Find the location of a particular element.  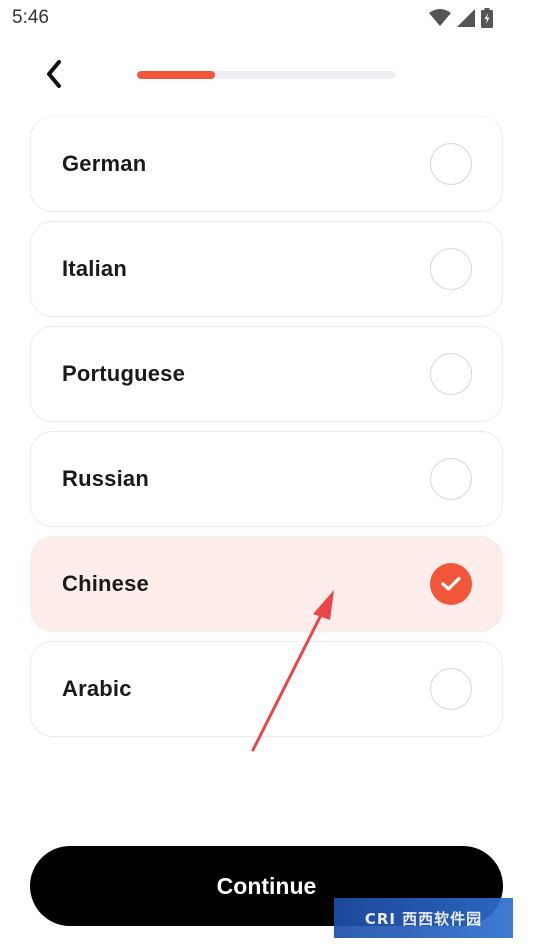

cellular-signal-icon is located at coordinates (466, 20).